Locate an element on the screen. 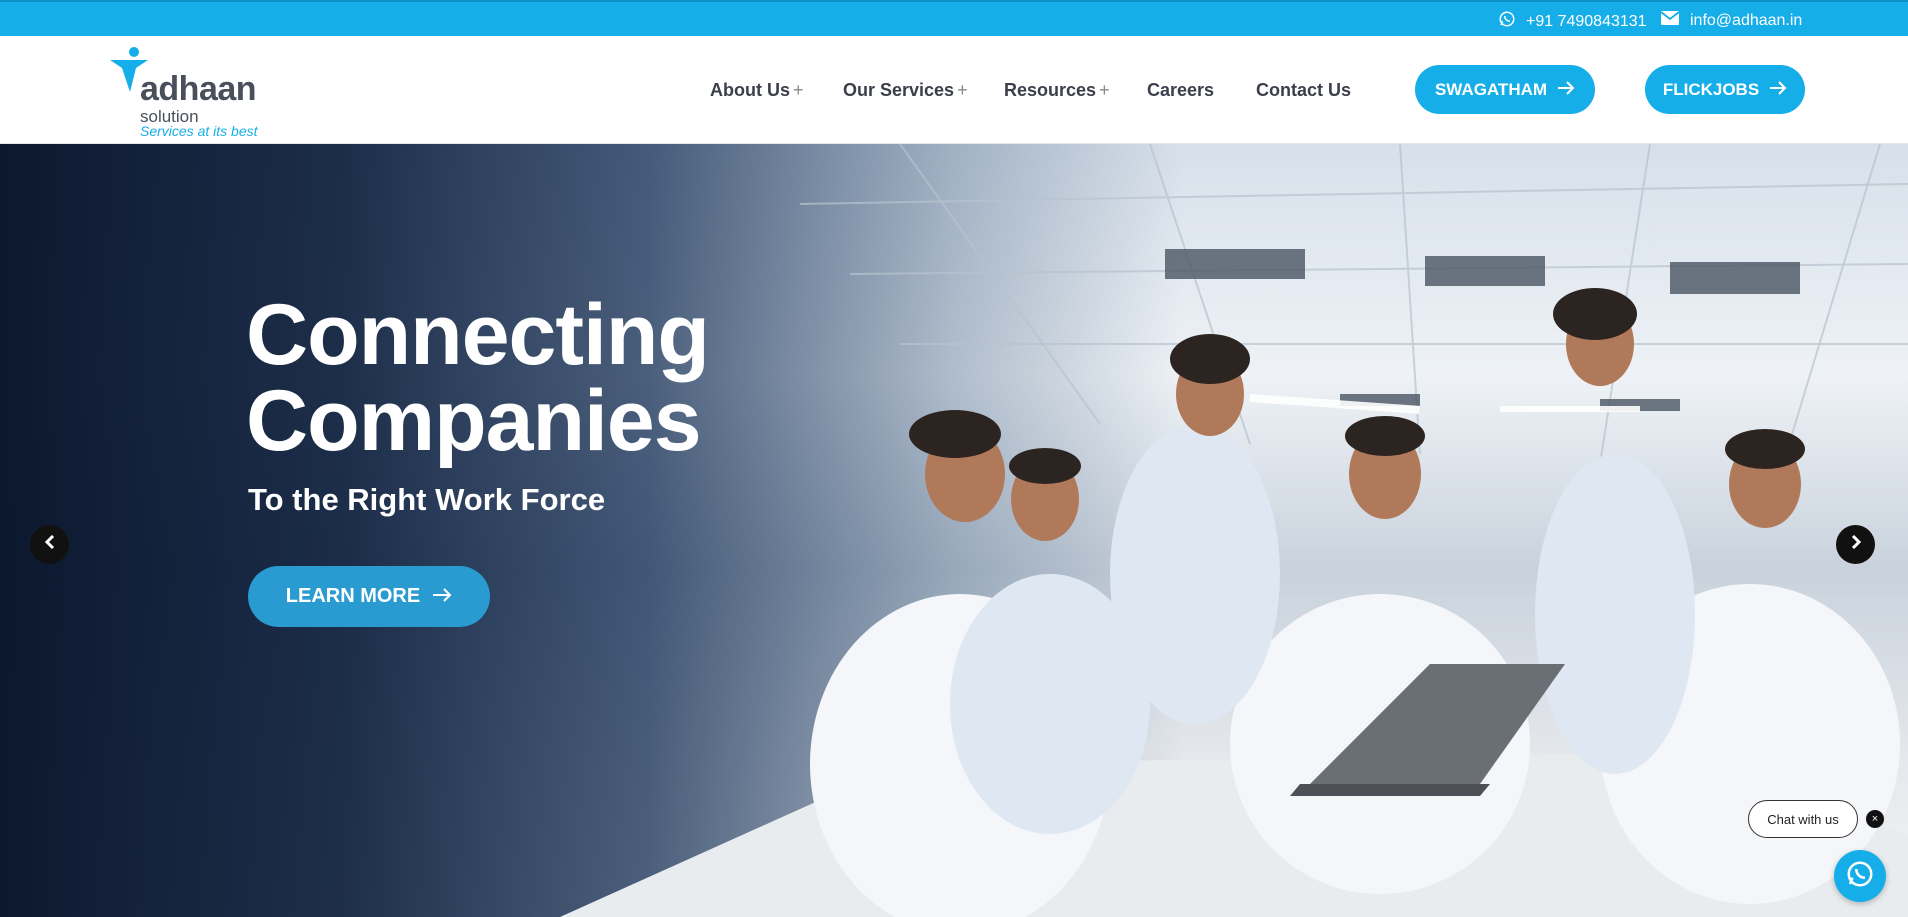  flickjobs-button: FLICKJOBS is located at coordinates (1725, 89).